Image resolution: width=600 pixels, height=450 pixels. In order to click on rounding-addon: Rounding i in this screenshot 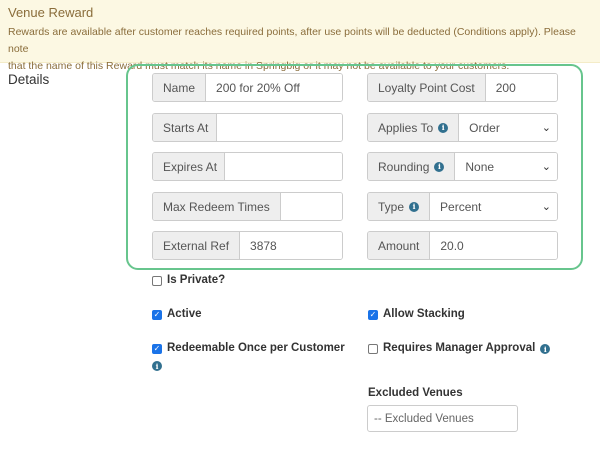, I will do `click(412, 166)`.